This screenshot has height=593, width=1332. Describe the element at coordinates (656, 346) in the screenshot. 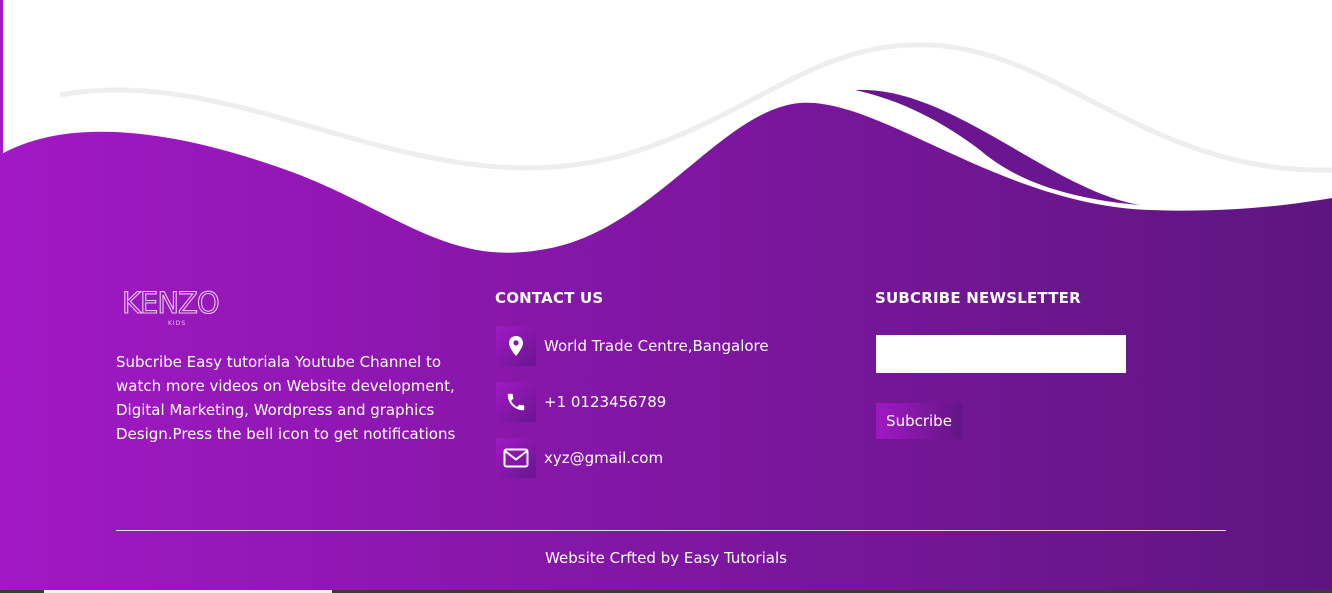

I see `contact-address-text: World Trade Centre,Bangalore` at that location.